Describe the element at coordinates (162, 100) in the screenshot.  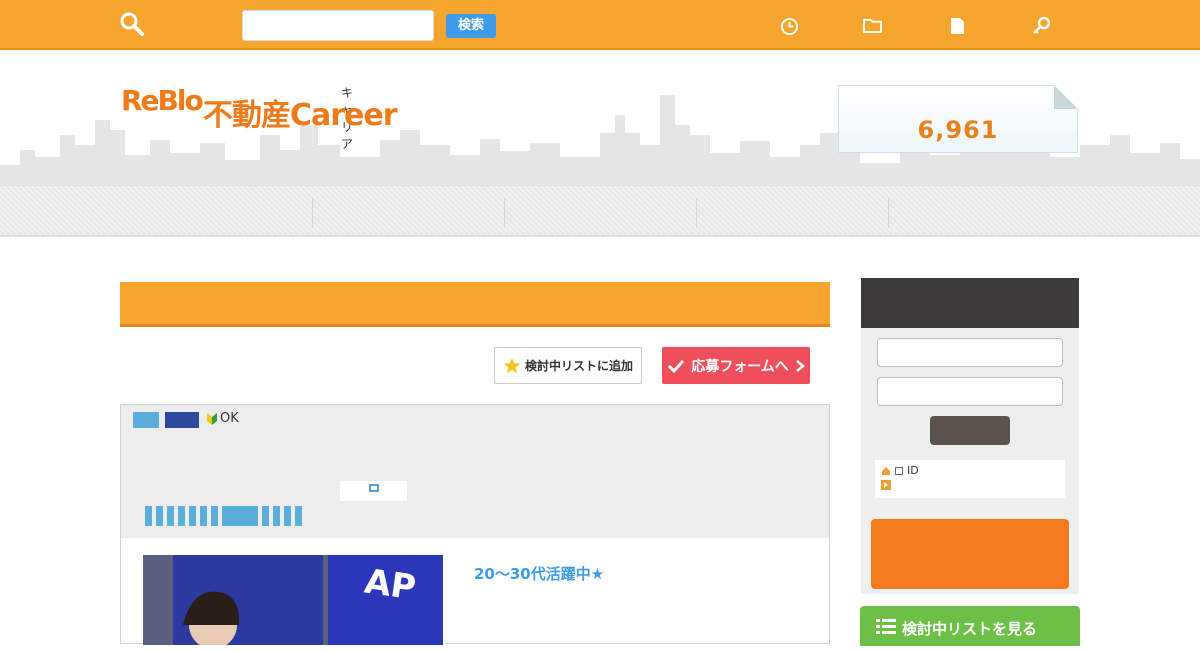
I see `logo-reblo-text: ReBlo` at that location.